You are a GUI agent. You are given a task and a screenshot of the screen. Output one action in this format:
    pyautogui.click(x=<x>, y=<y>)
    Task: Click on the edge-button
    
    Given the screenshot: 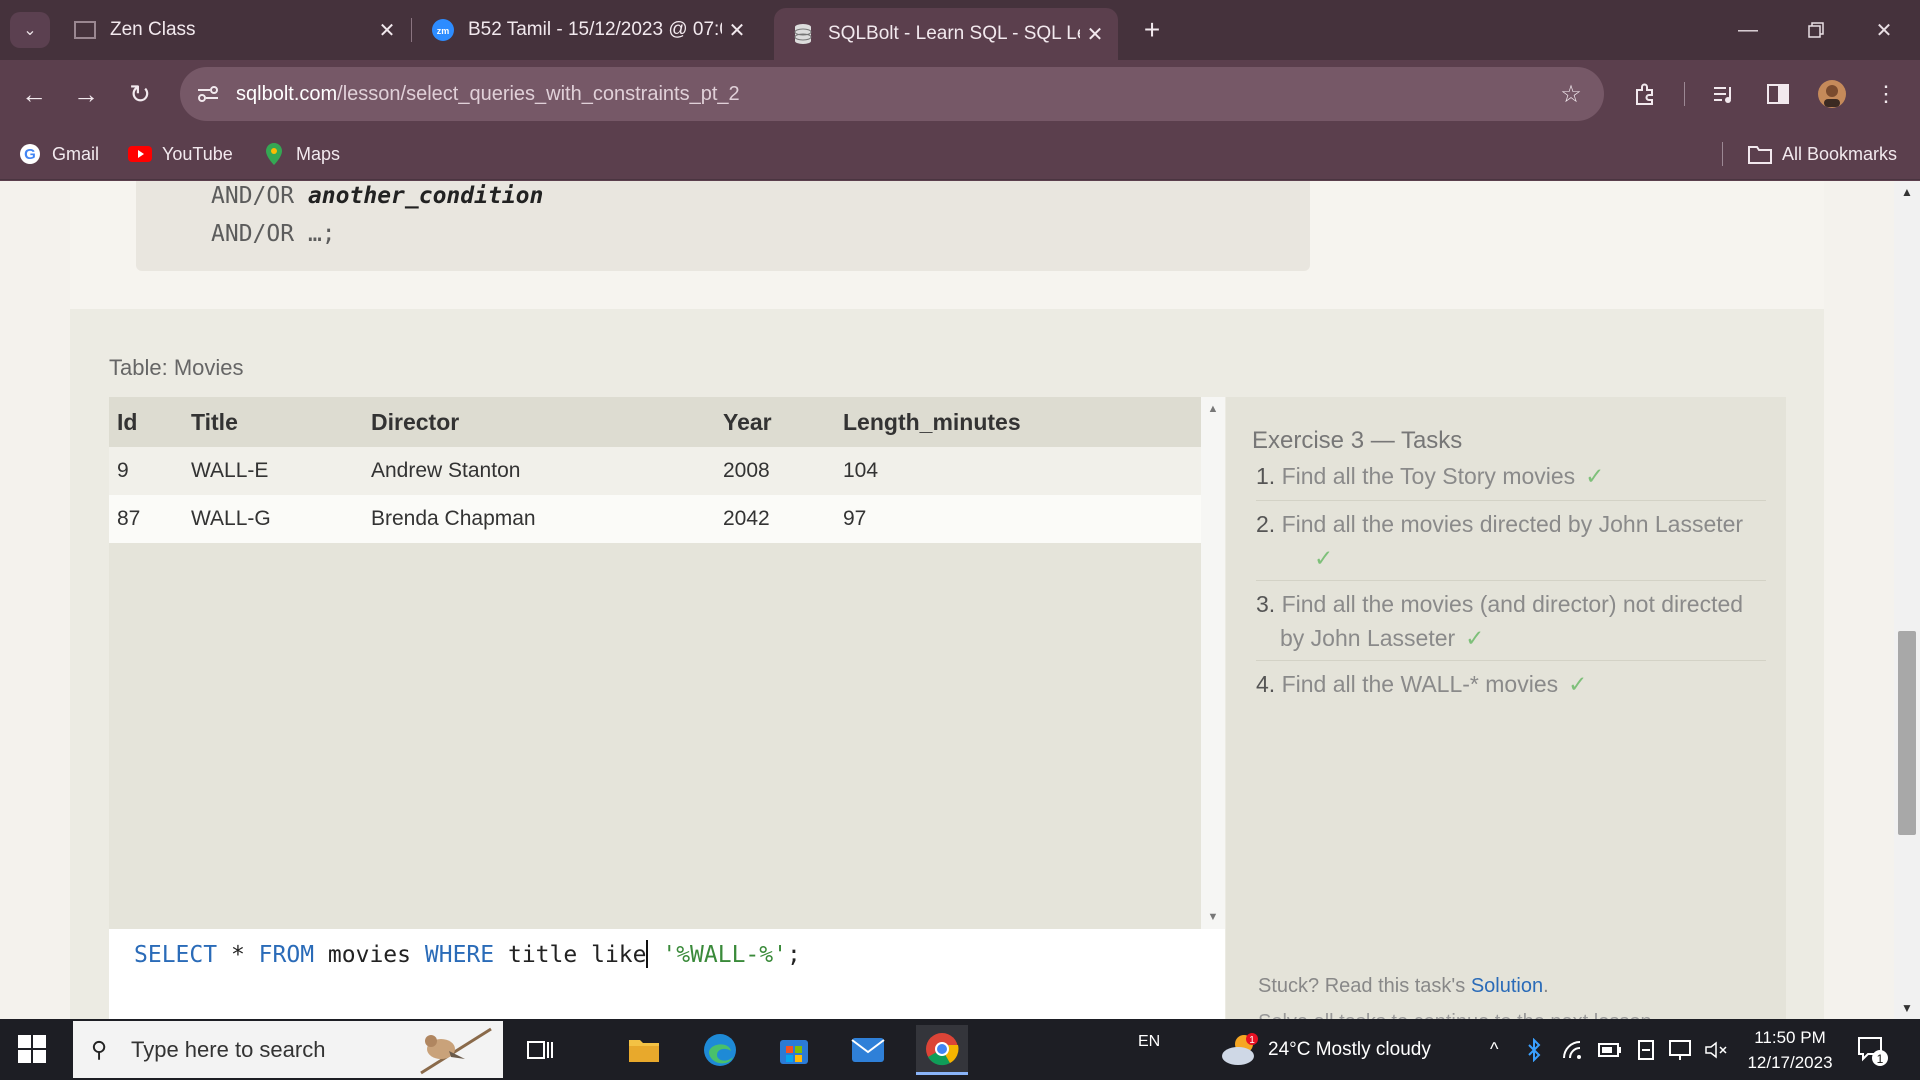 What is the action you would take?
    pyautogui.click(x=720, y=1050)
    